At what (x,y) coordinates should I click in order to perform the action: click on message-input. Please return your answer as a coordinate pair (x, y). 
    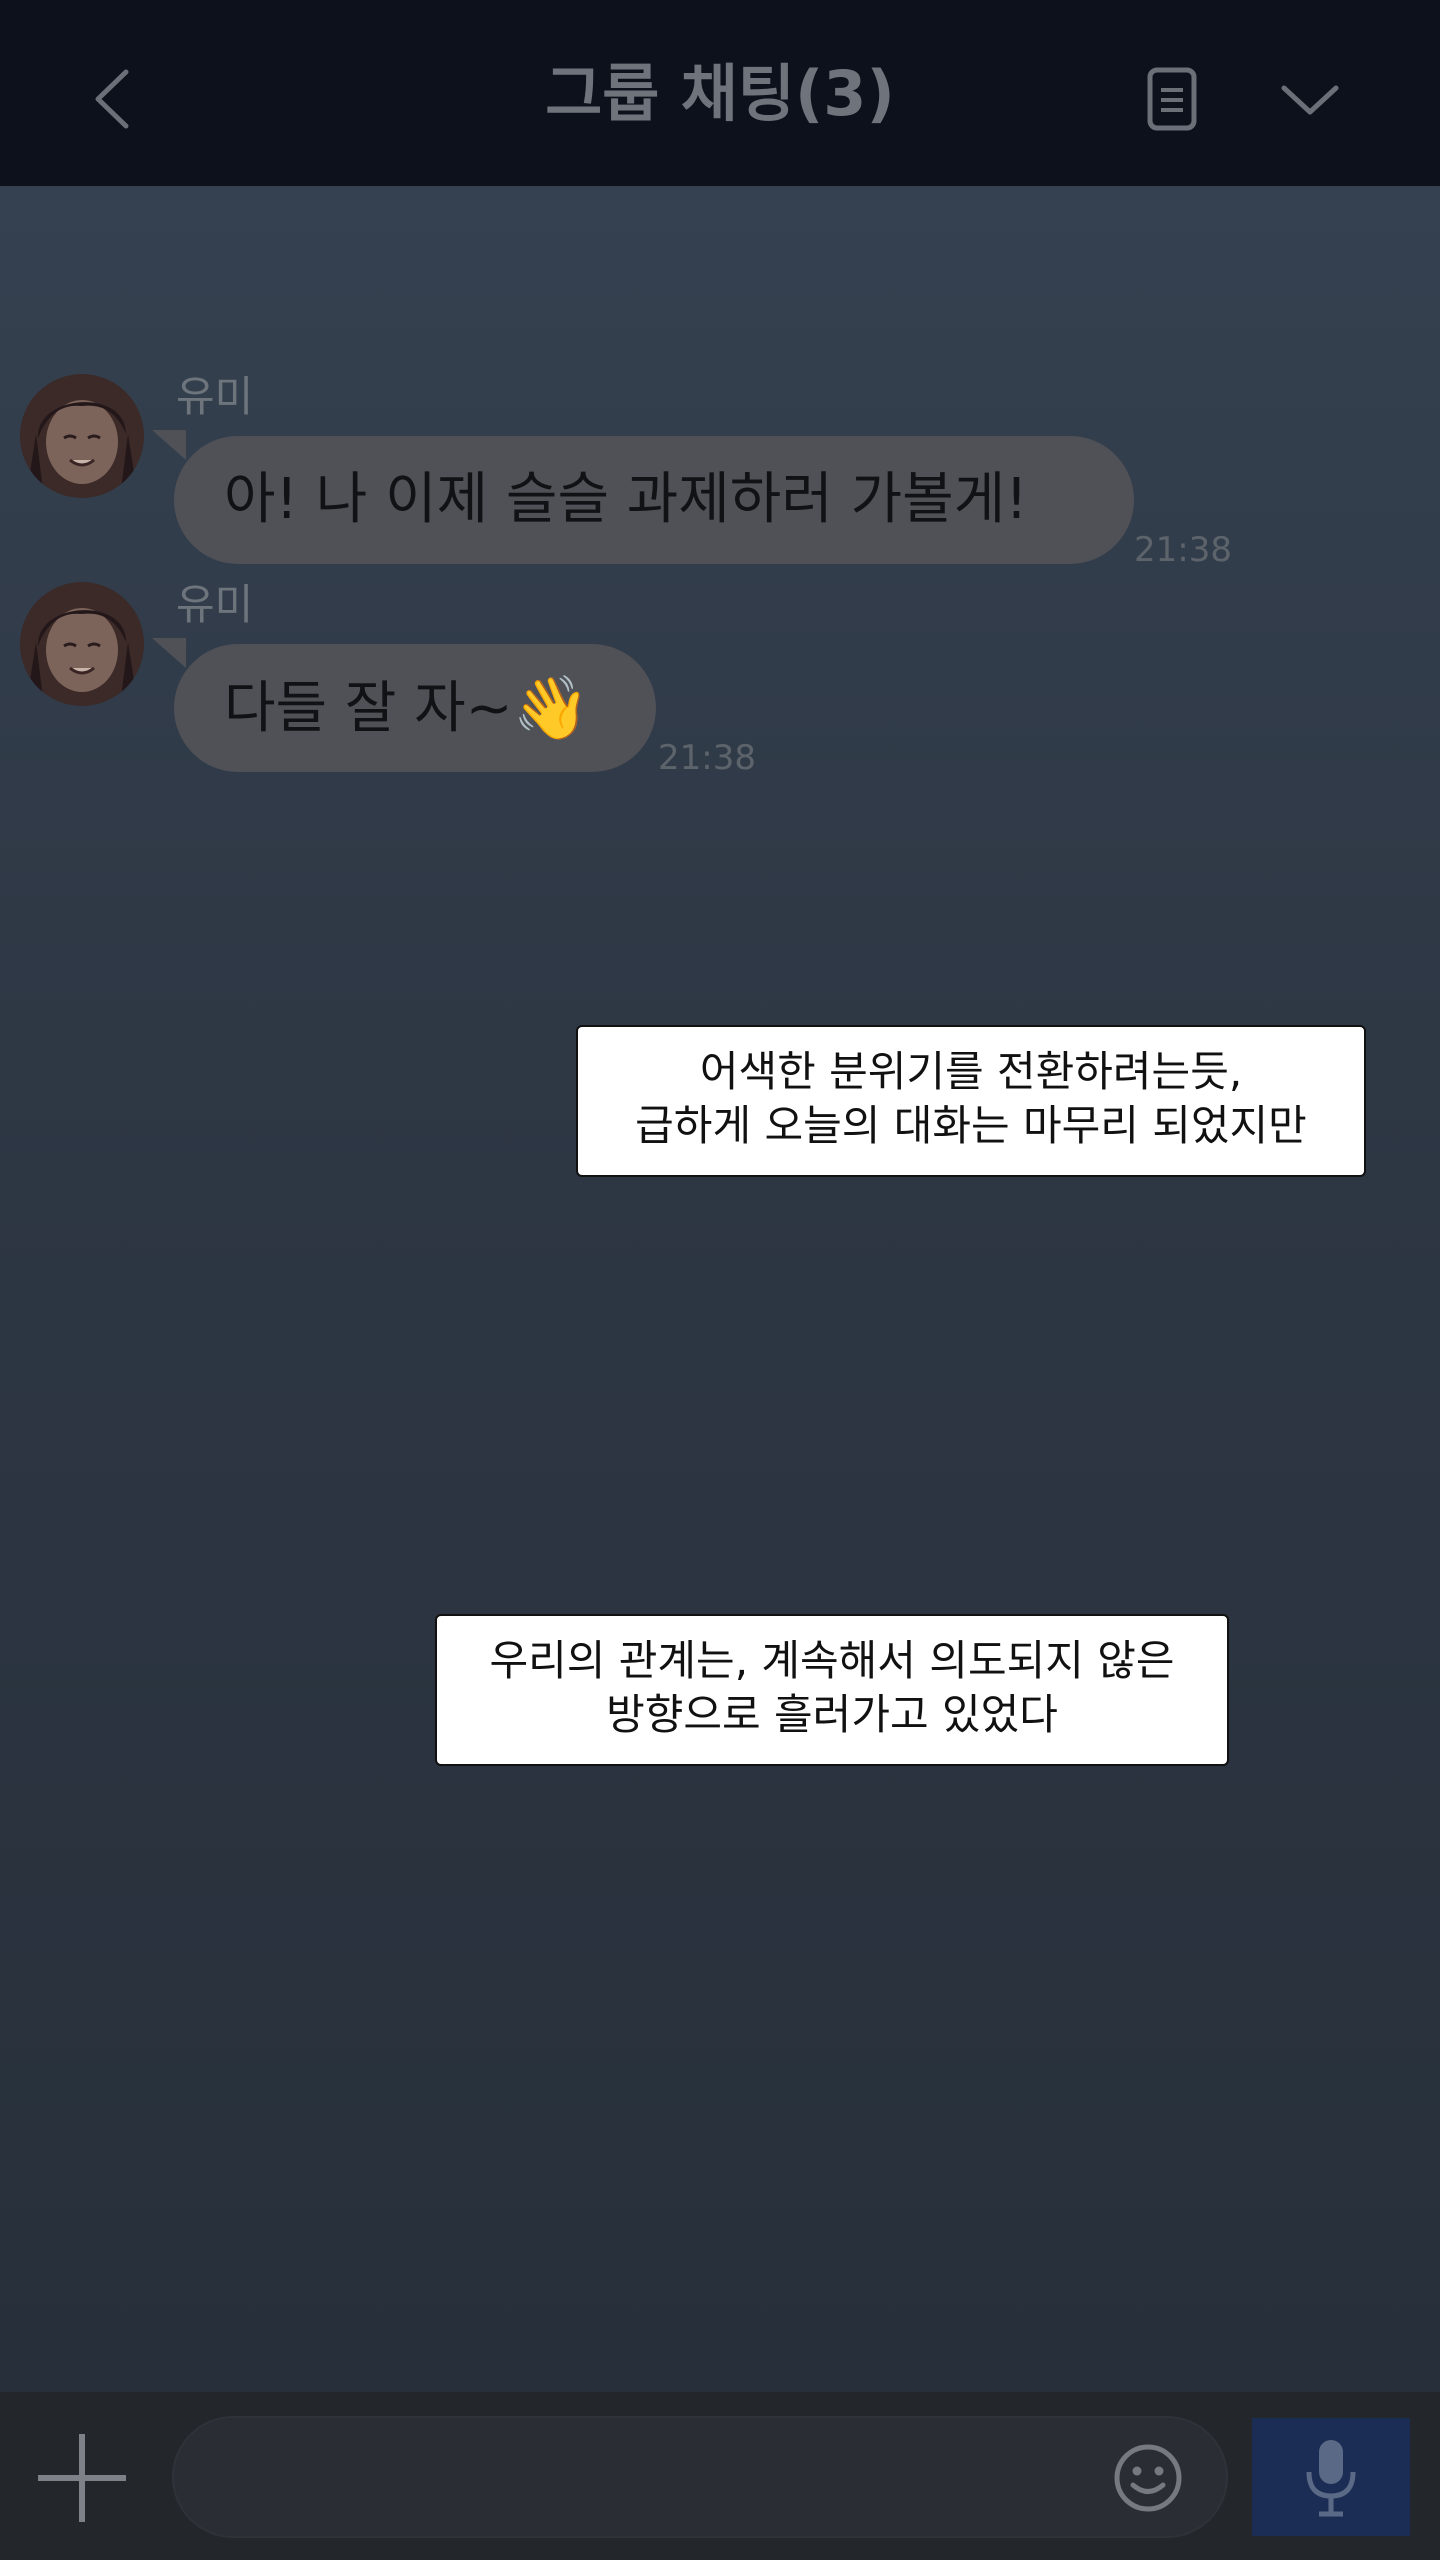
    Looking at the image, I should click on (700, 2477).